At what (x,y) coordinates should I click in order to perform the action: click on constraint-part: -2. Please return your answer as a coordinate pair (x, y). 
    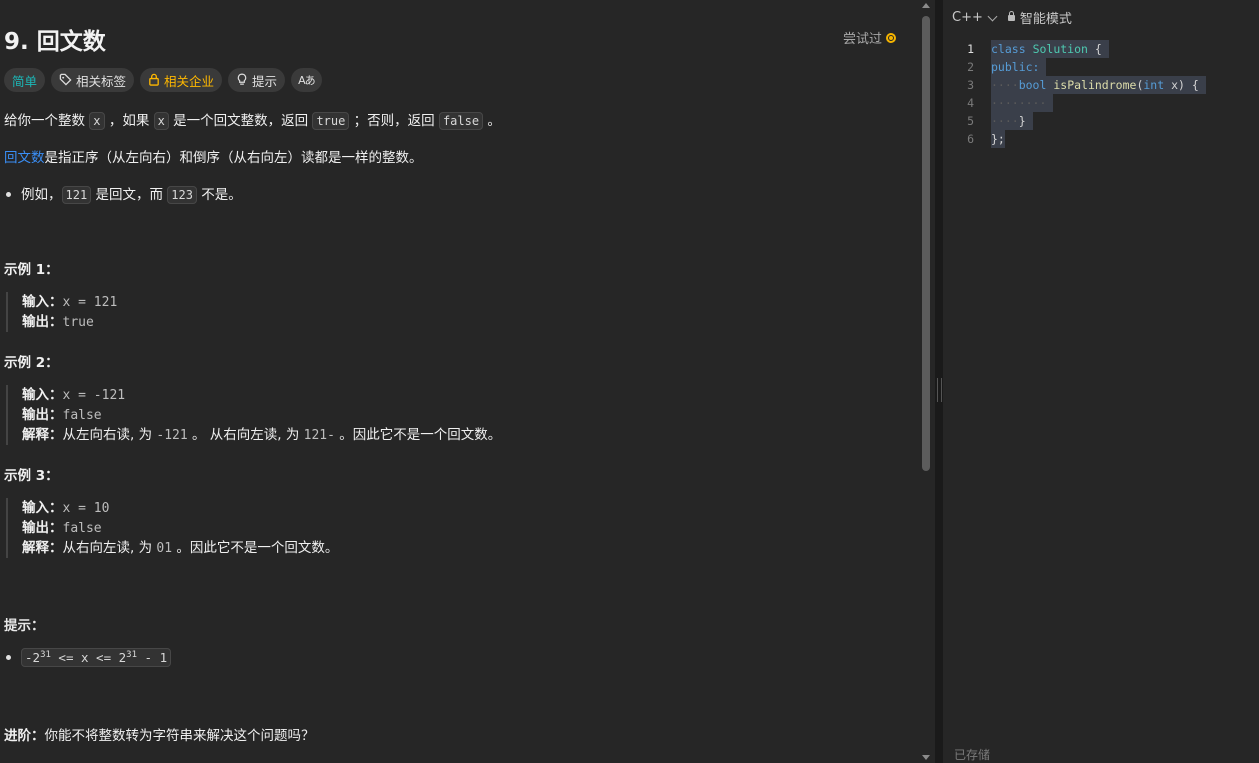
    Looking at the image, I should click on (33, 658).